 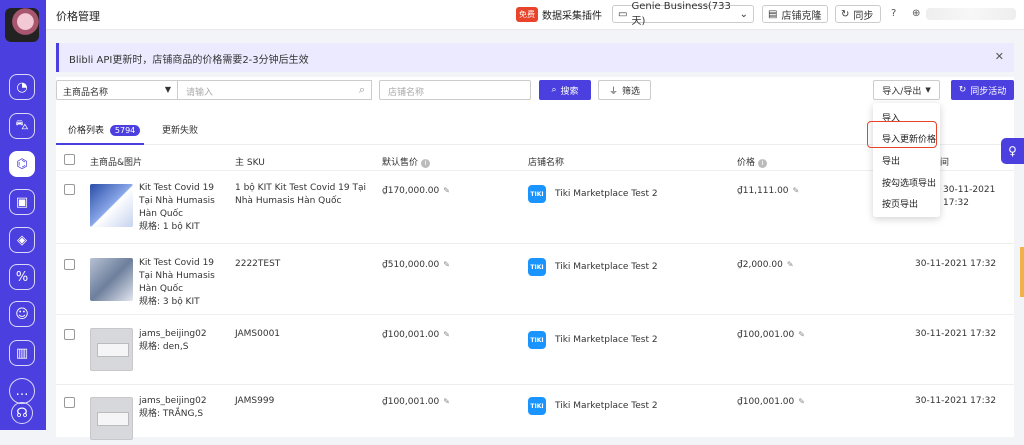 I want to click on shop-name-input: 店铺名称, so click(x=455, y=90).